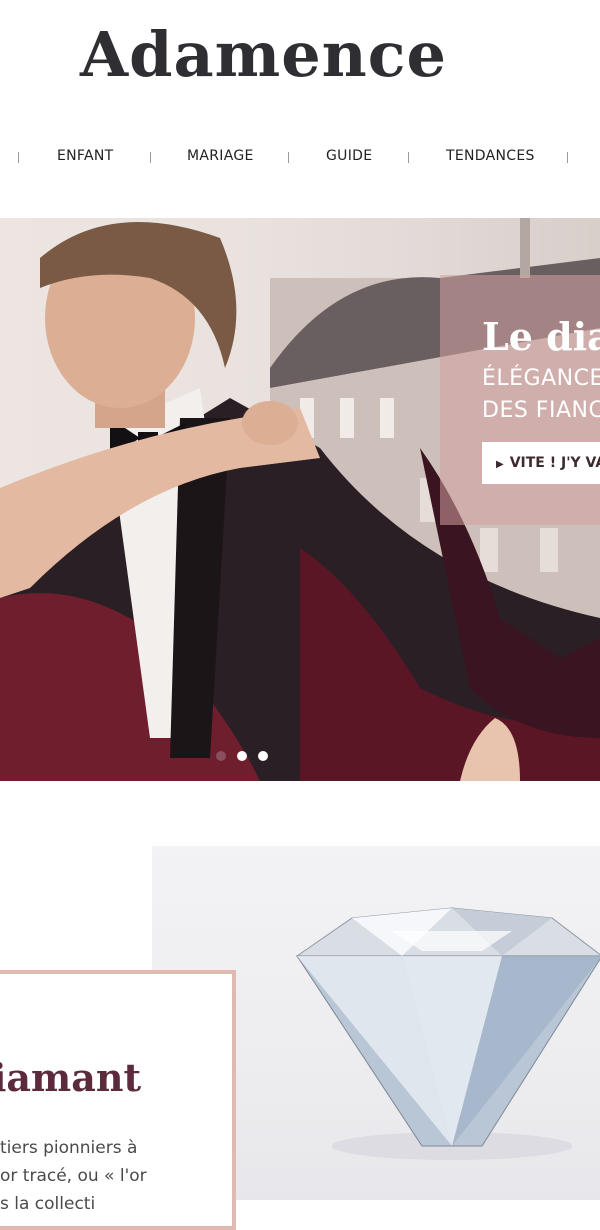 The height and width of the screenshot is (1230, 600). Describe the element at coordinates (541, 336) in the screenshot. I see `hero-title: Le diam` at that location.